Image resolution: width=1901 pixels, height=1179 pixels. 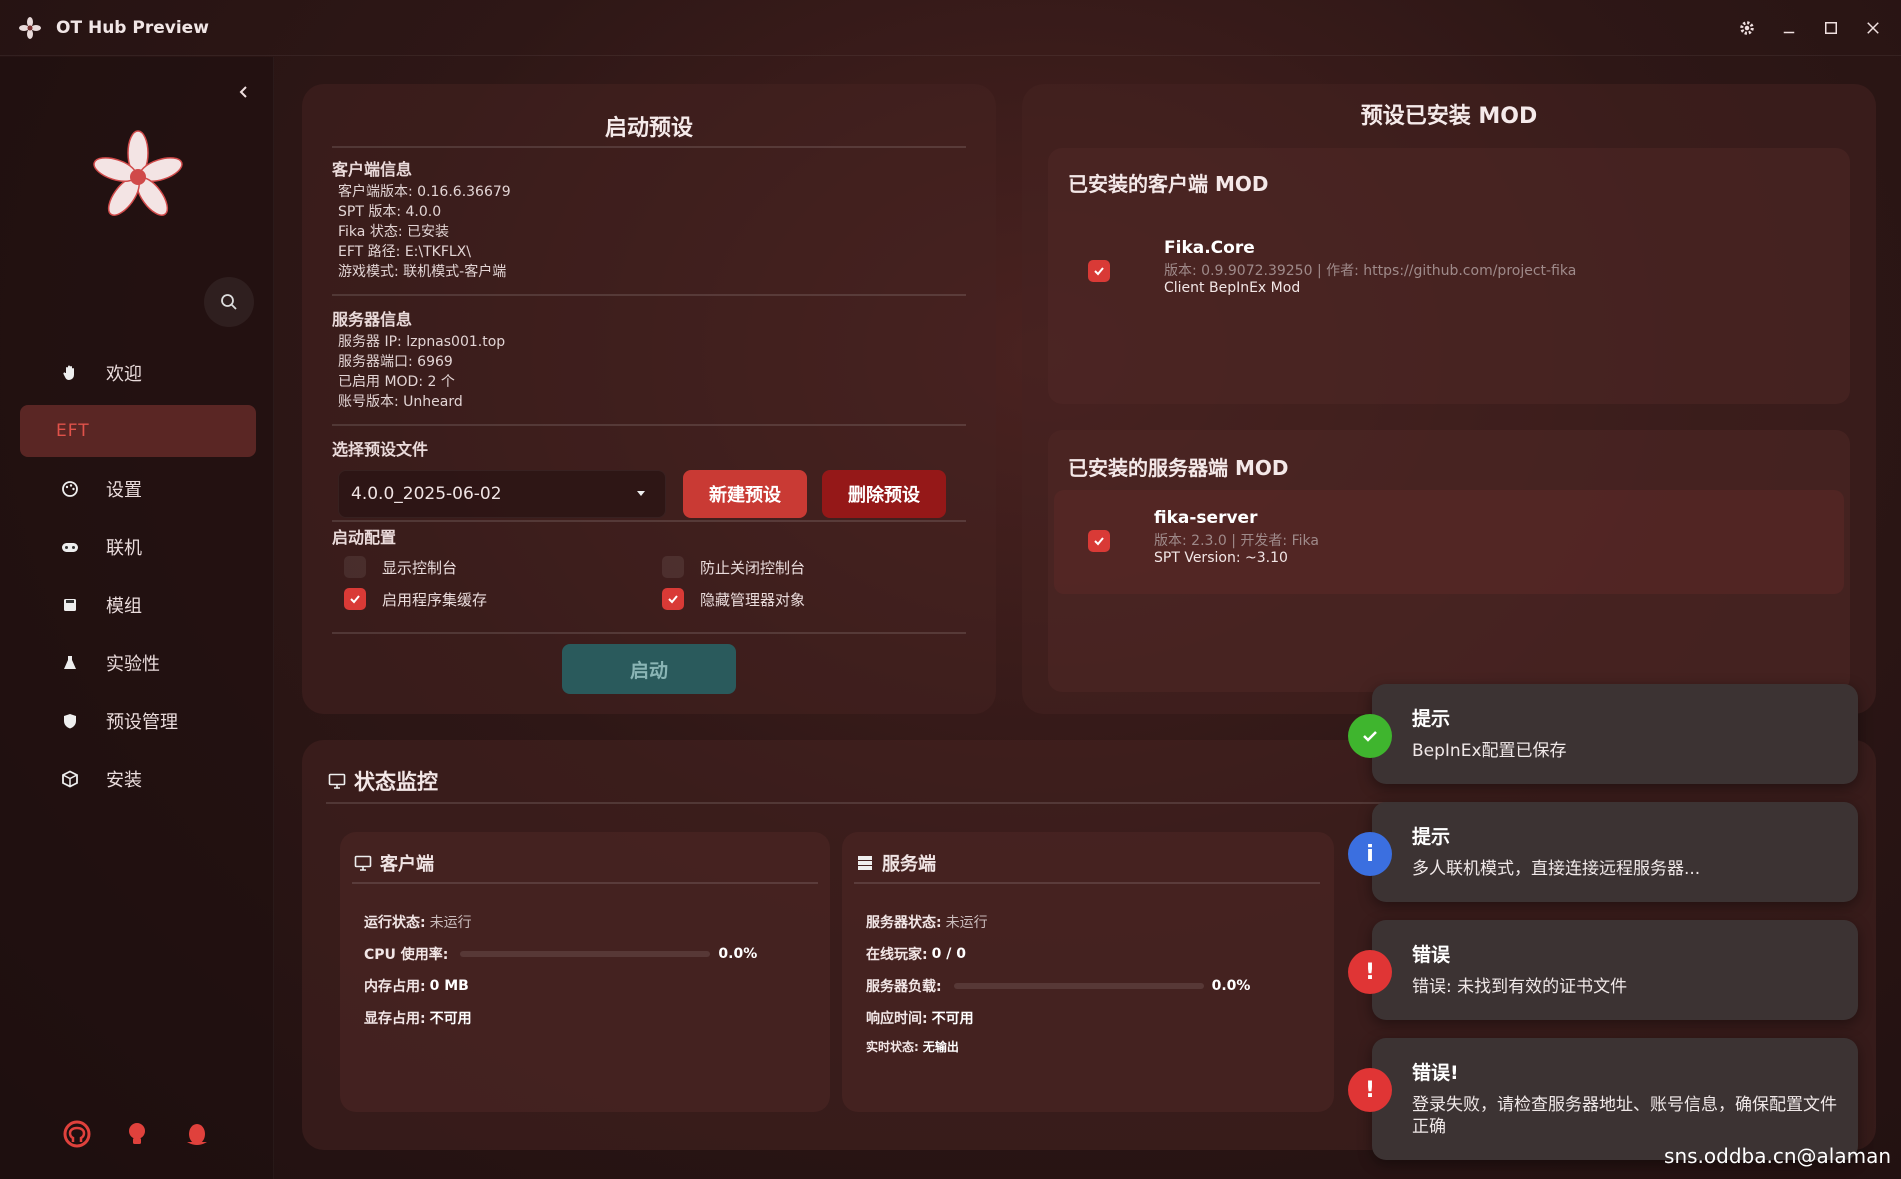 I want to click on server-response-time: 响应时间: 不可用, so click(x=920, y=1019).